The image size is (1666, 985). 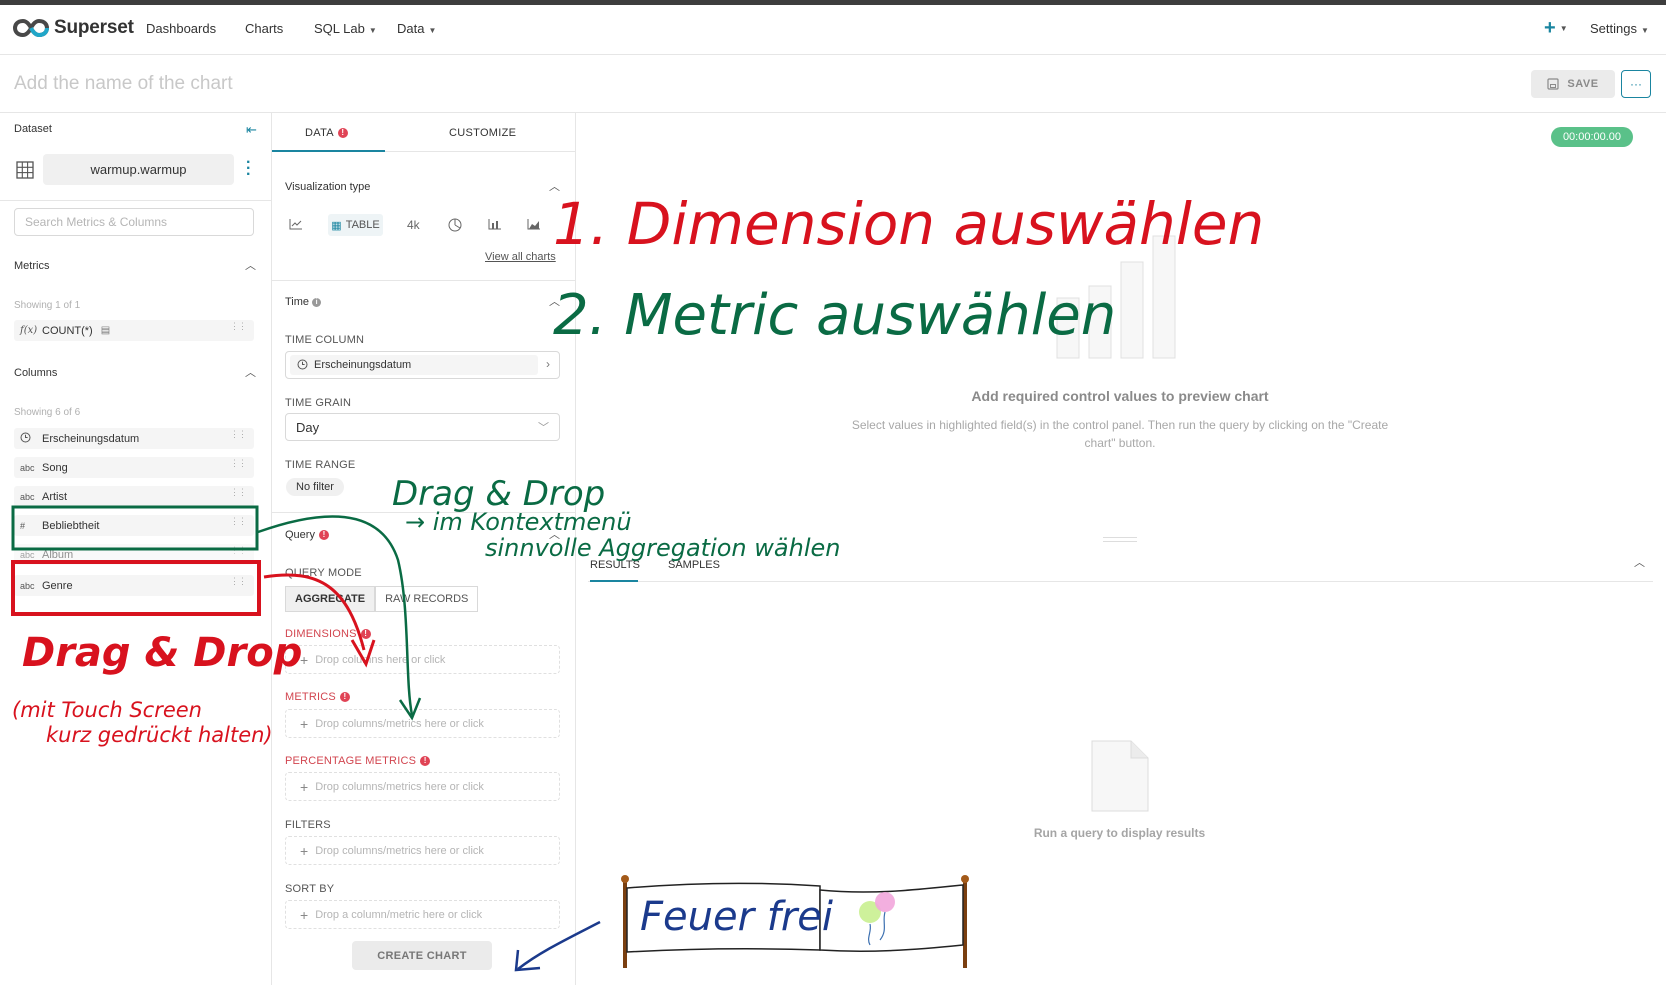 I want to click on time-column-field: Erscheinungsdatum ›, so click(x=422, y=365).